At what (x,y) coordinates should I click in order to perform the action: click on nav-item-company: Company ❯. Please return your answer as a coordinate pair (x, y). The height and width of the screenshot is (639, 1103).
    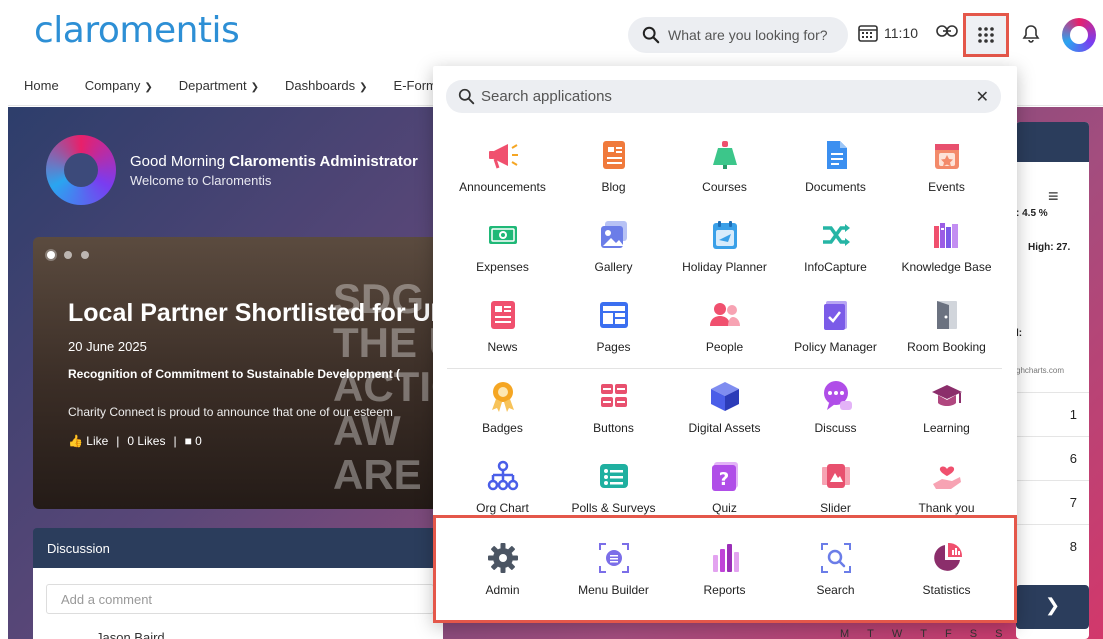
    Looking at the image, I should click on (119, 85).